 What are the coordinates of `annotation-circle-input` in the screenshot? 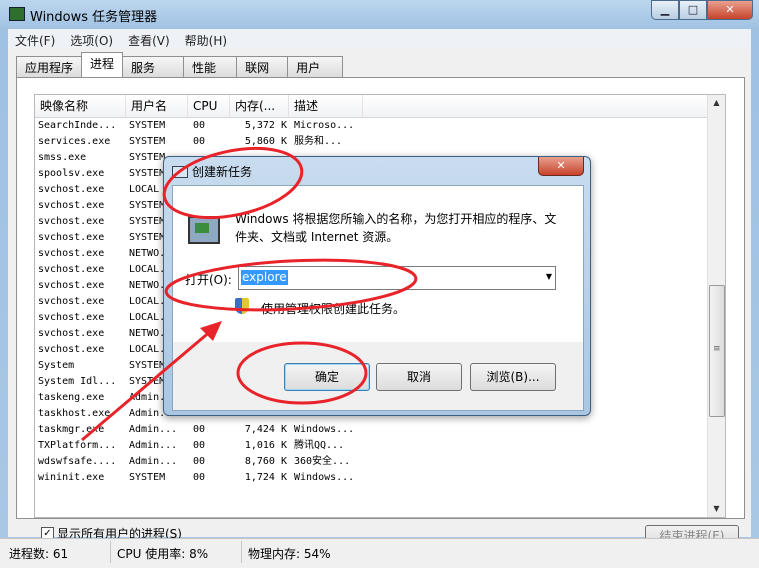 It's located at (291, 285).